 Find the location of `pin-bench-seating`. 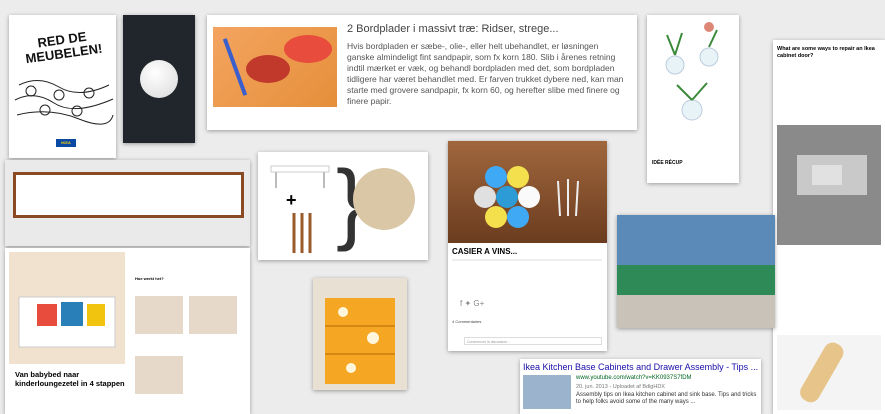

pin-bench-seating is located at coordinates (696, 271).